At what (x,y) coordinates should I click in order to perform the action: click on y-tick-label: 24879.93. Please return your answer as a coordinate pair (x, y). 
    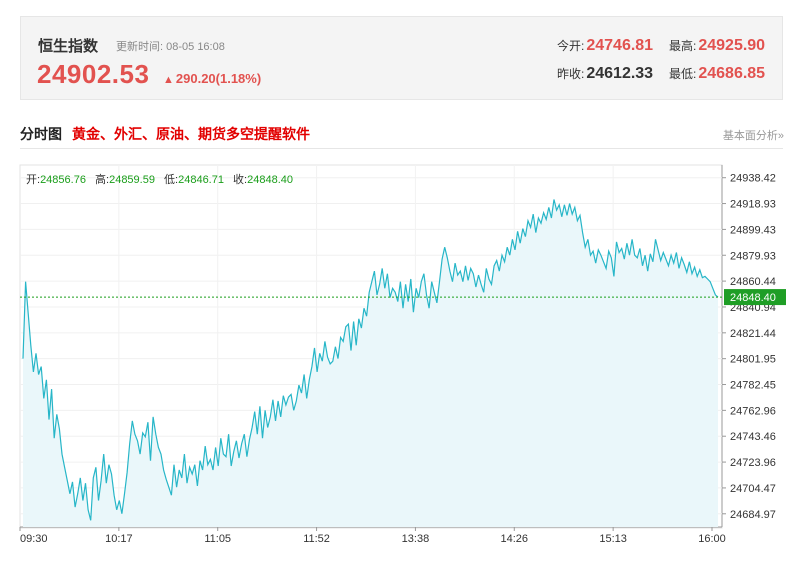
    Looking at the image, I should click on (753, 256).